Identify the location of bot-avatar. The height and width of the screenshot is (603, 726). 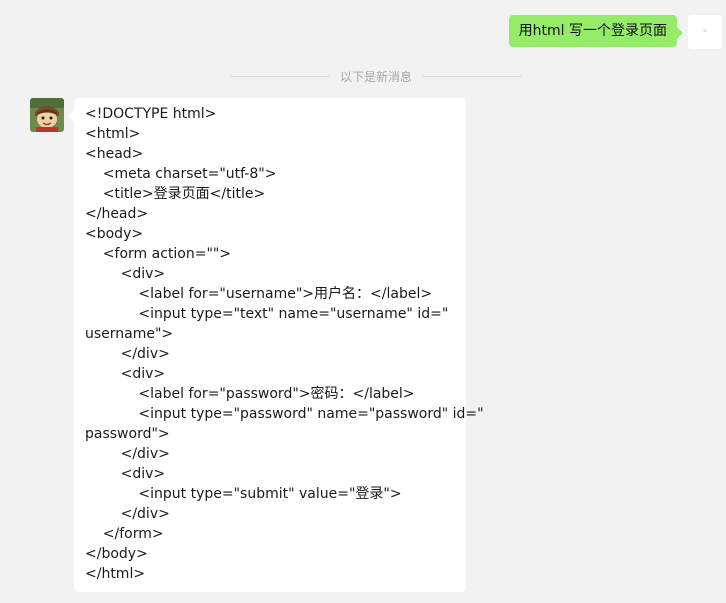
(47, 115).